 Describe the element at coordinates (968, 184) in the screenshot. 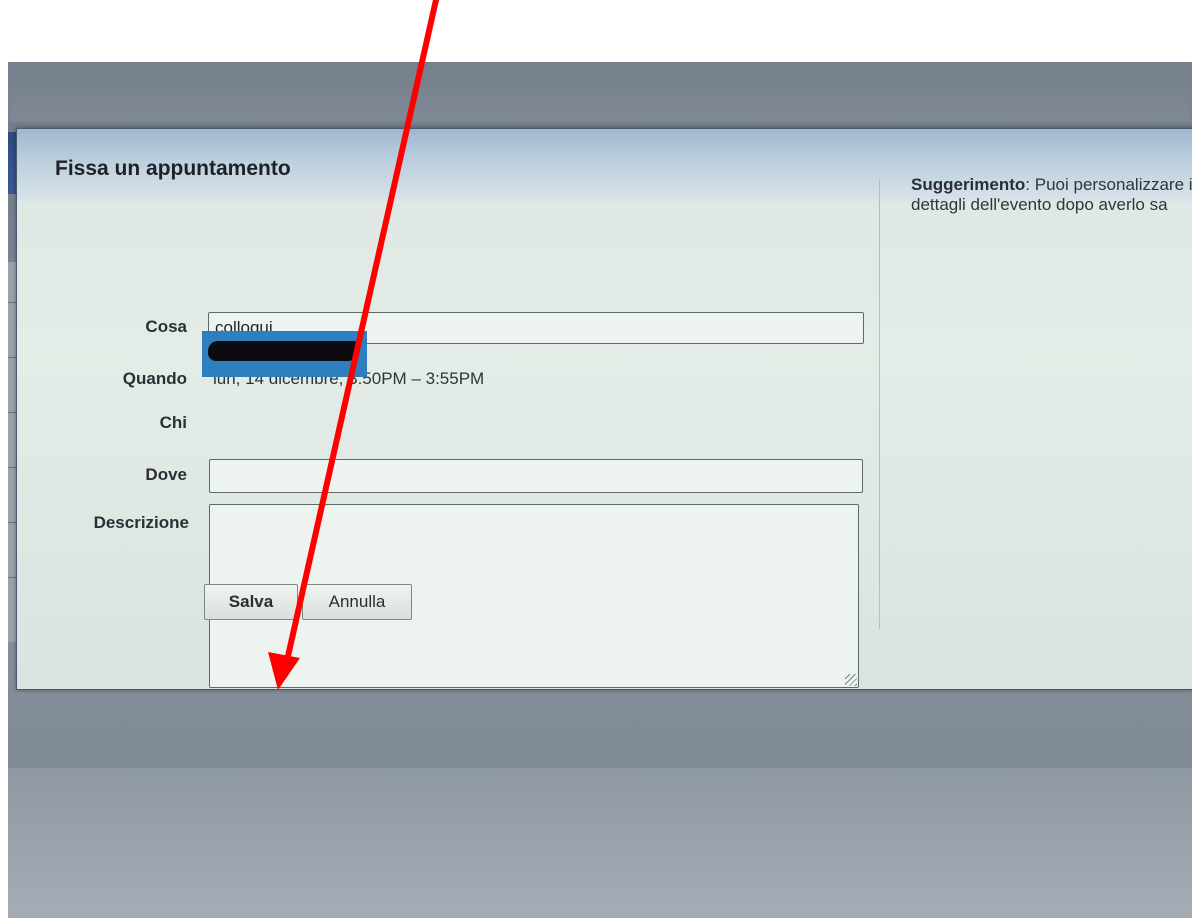

I see `tip-heading: Suggerimento` at that location.